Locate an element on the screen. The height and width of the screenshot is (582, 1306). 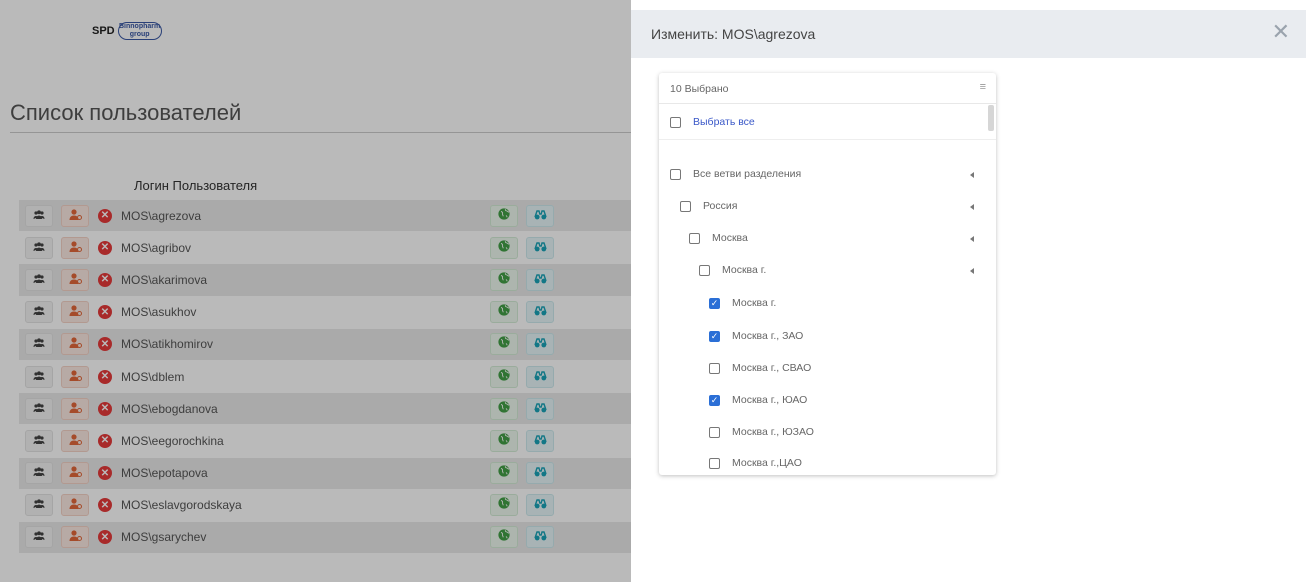
scrollbar is located at coordinates (991, 118).